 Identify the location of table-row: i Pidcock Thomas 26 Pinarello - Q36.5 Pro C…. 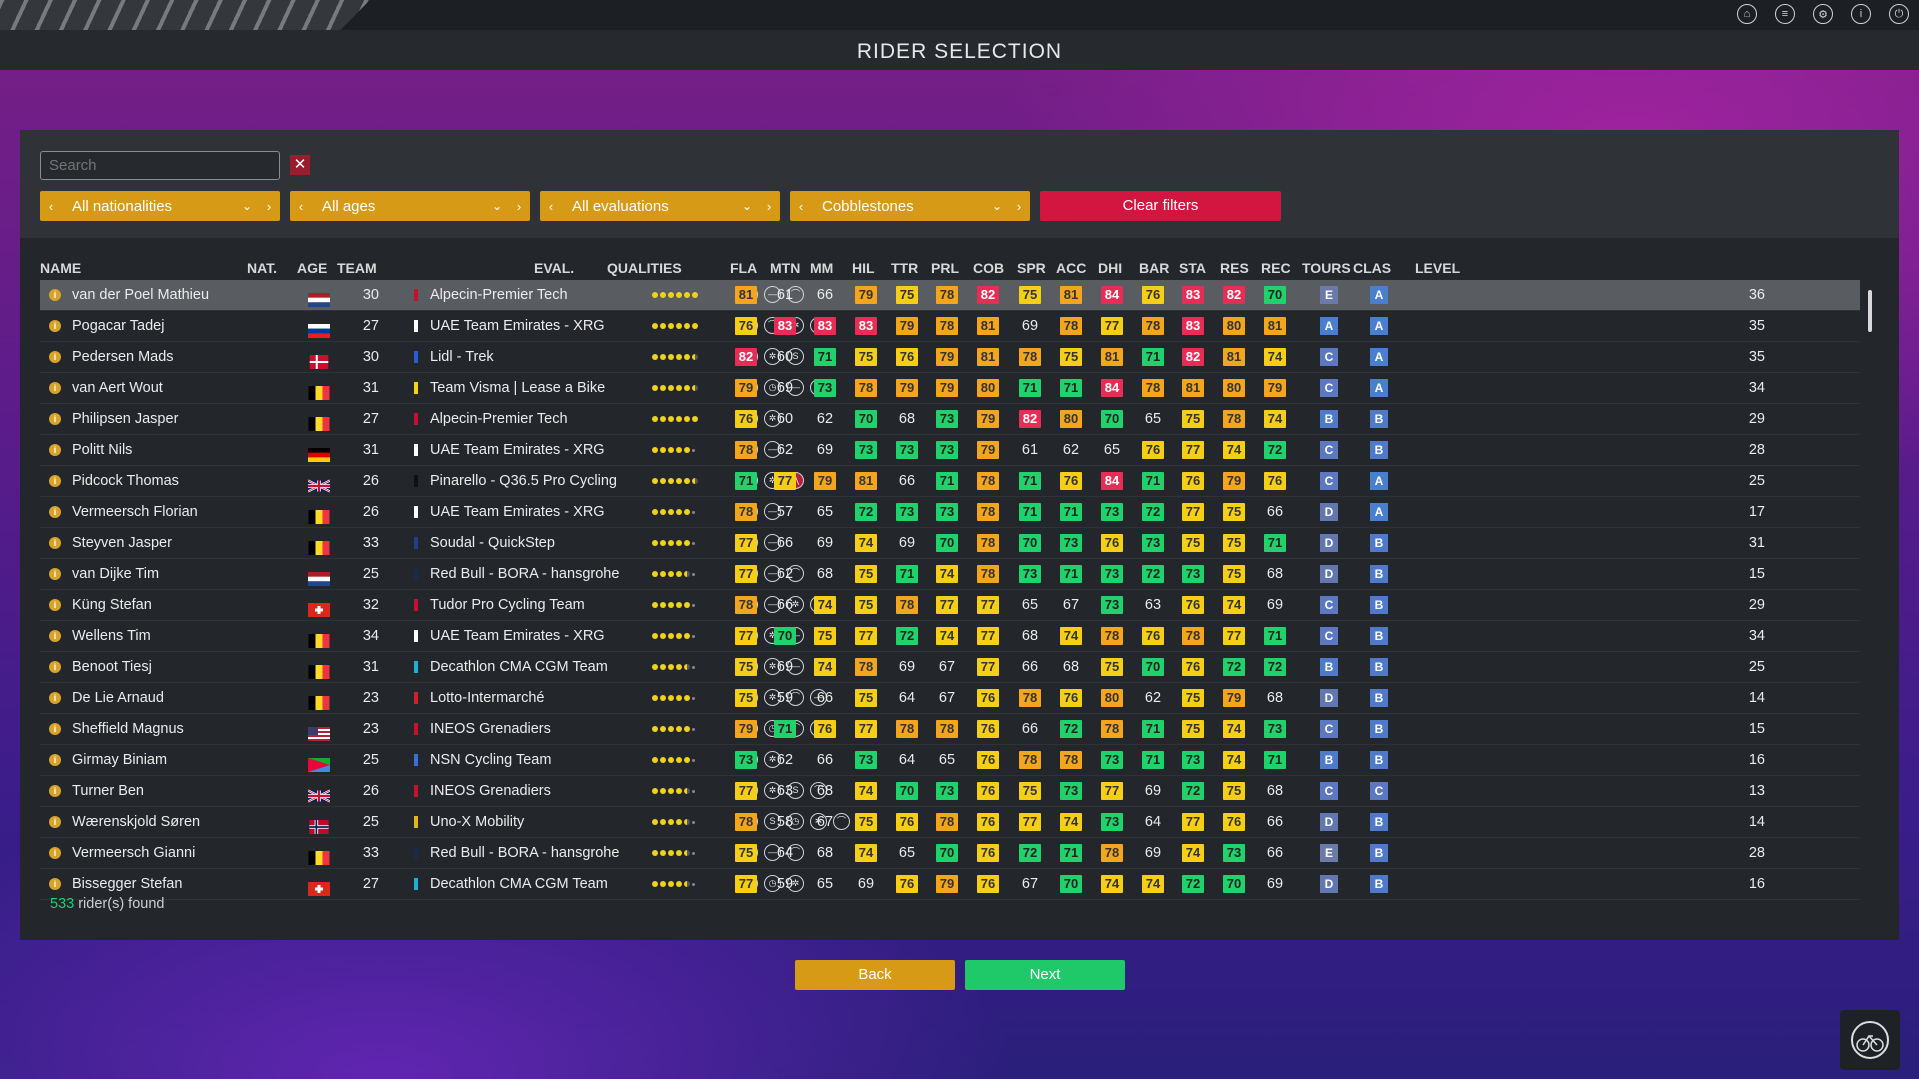
(950, 481).